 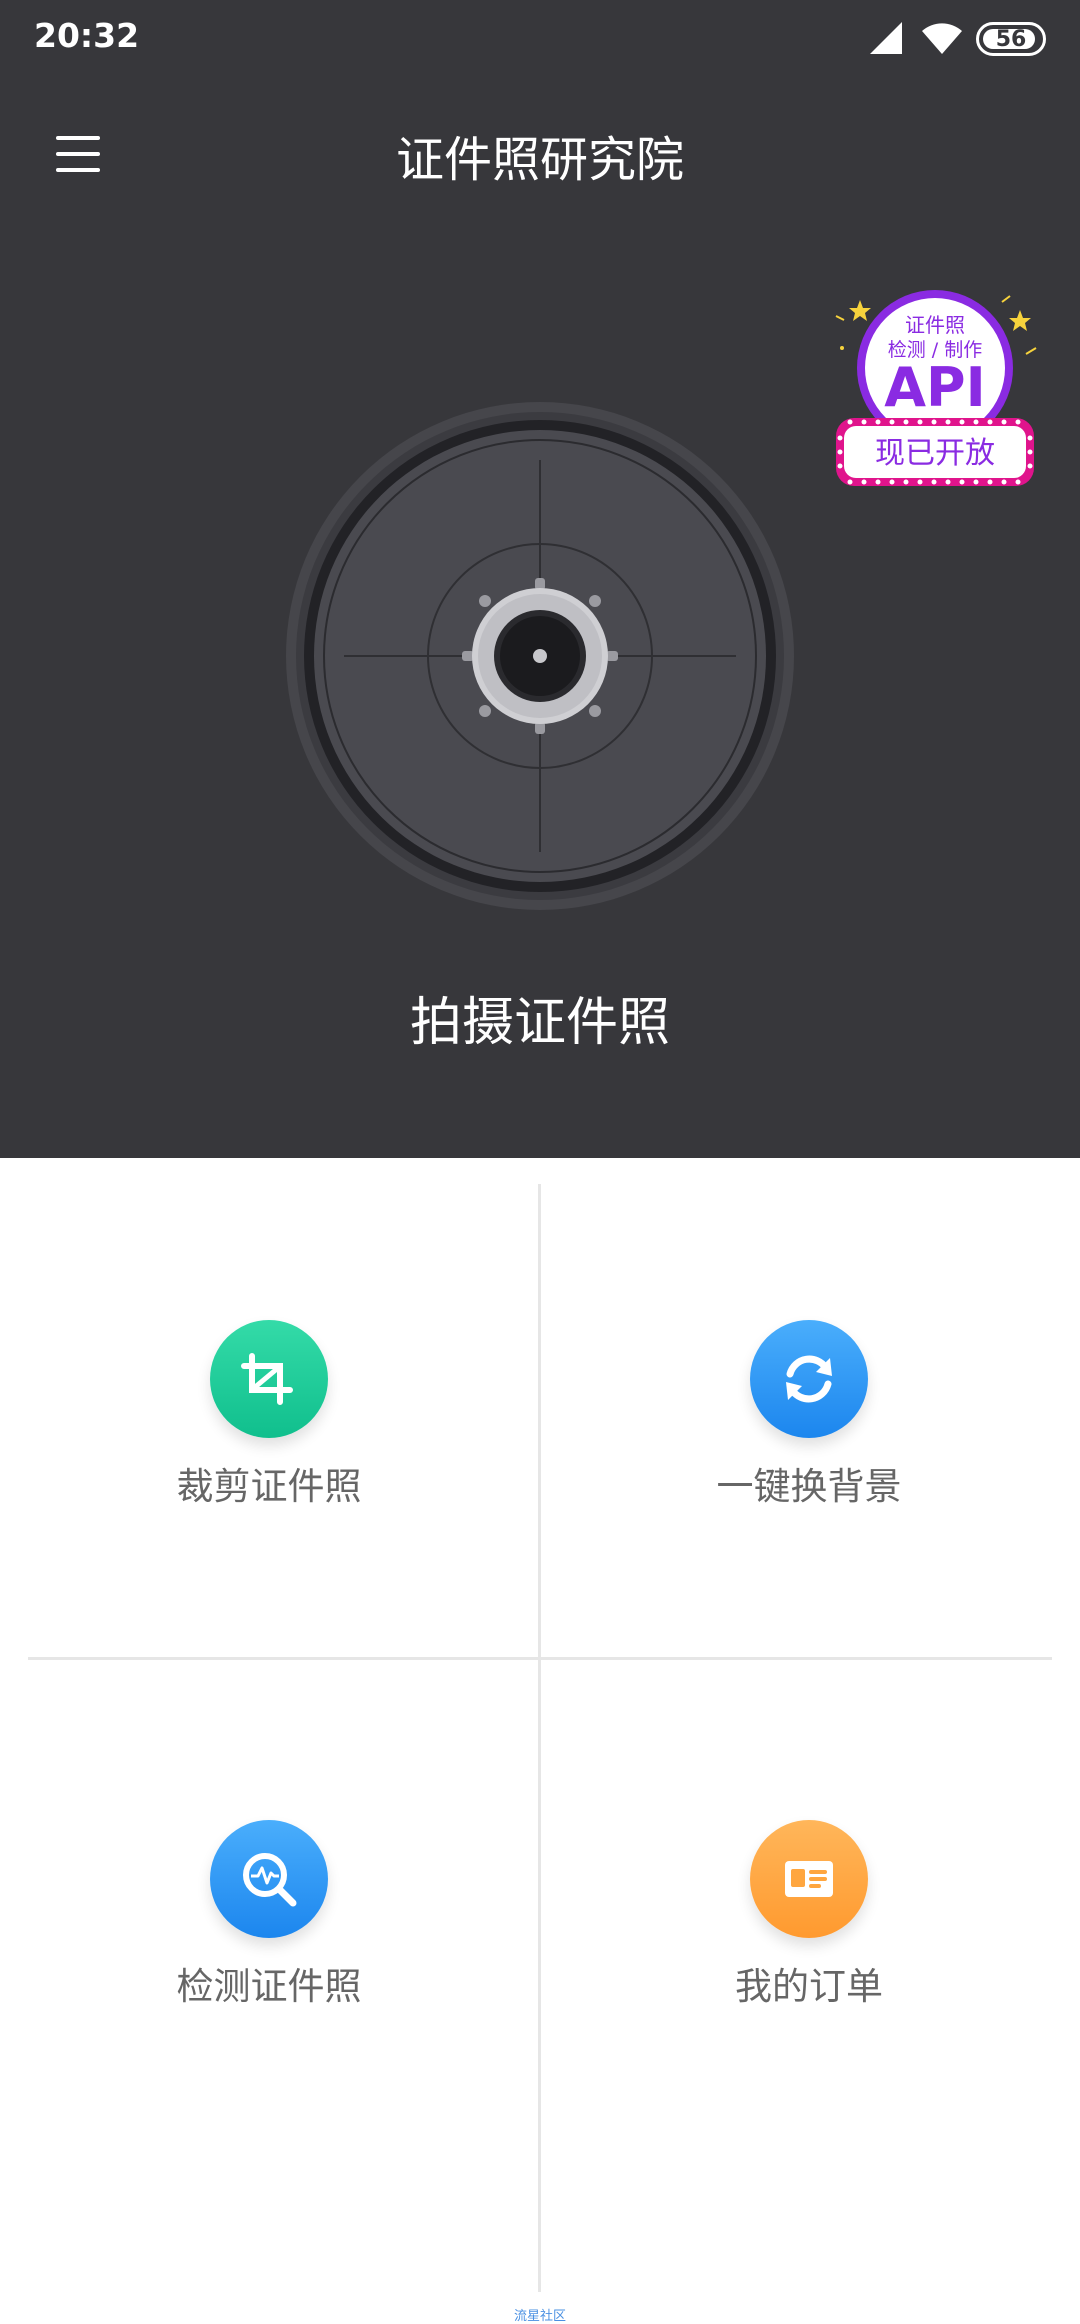 I want to click on app-title: 证件照研究院, so click(x=539, y=160).